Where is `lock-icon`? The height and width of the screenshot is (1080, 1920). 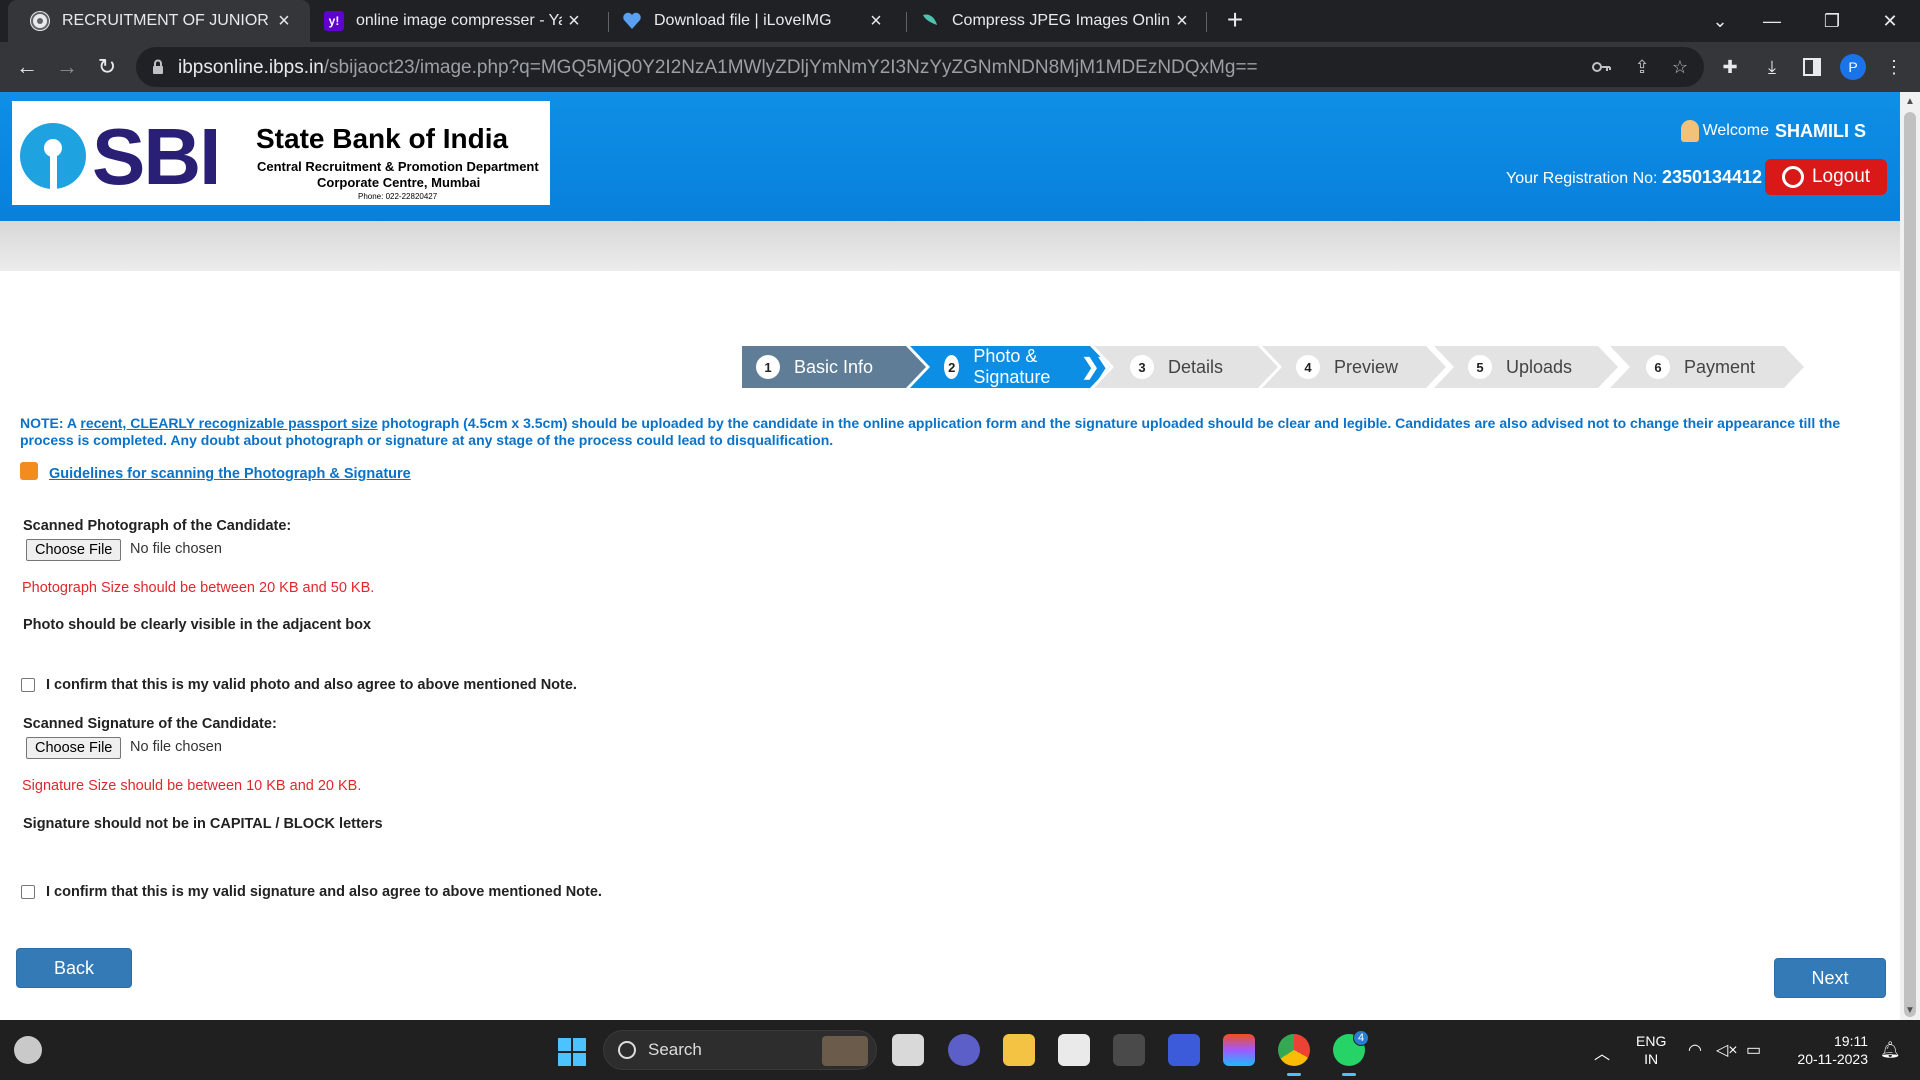 lock-icon is located at coordinates (158, 67).